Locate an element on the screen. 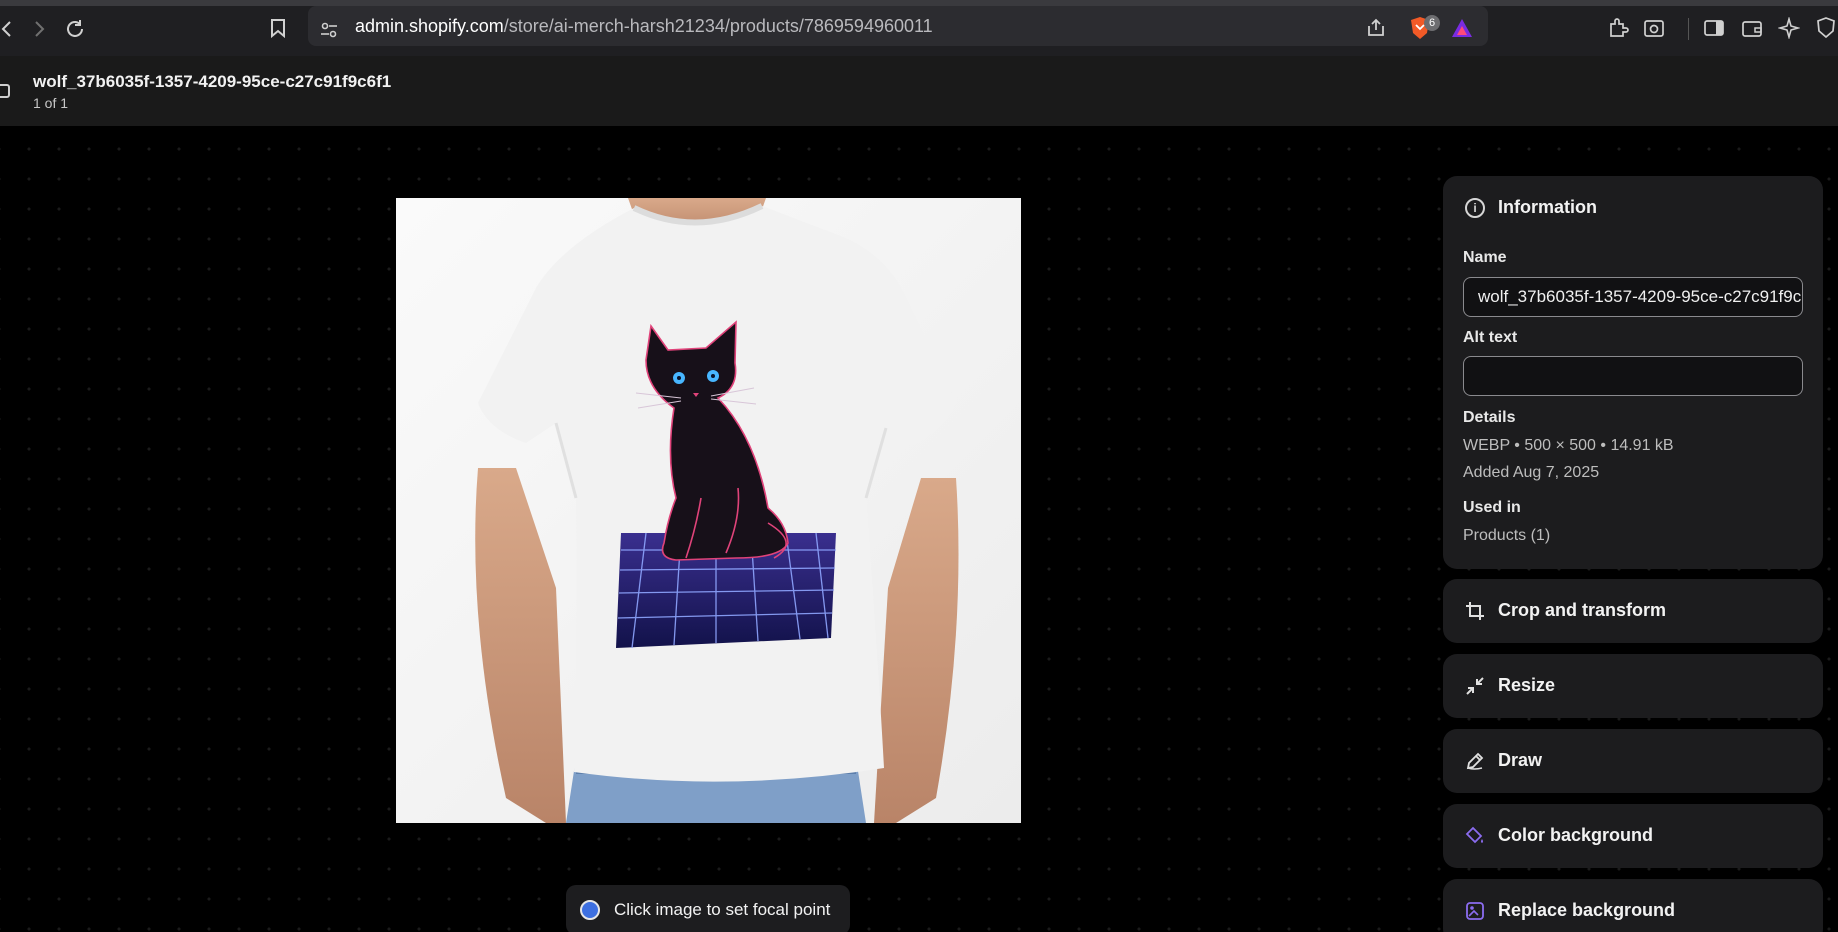  color-background-button: Color background is located at coordinates (1633, 836).